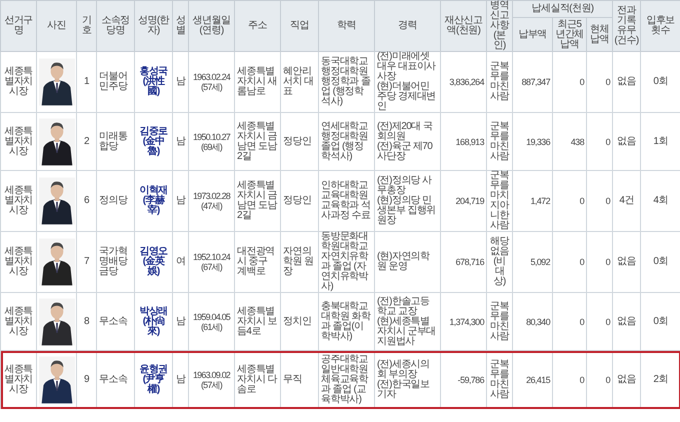 This screenshot has height=422, width=680. What do you see at coordinates (211, 321) in the screenshot?
I see `table-cell: 1959.04.05 (61세)` at bounding box center [211, 321].